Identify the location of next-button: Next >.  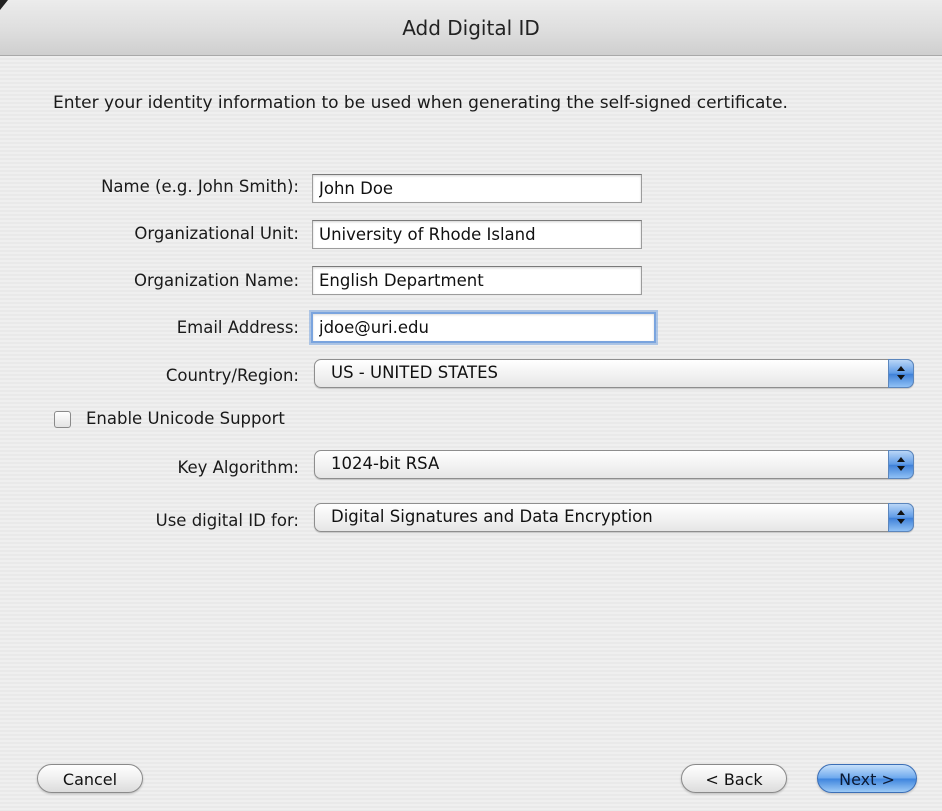
(867, 778).